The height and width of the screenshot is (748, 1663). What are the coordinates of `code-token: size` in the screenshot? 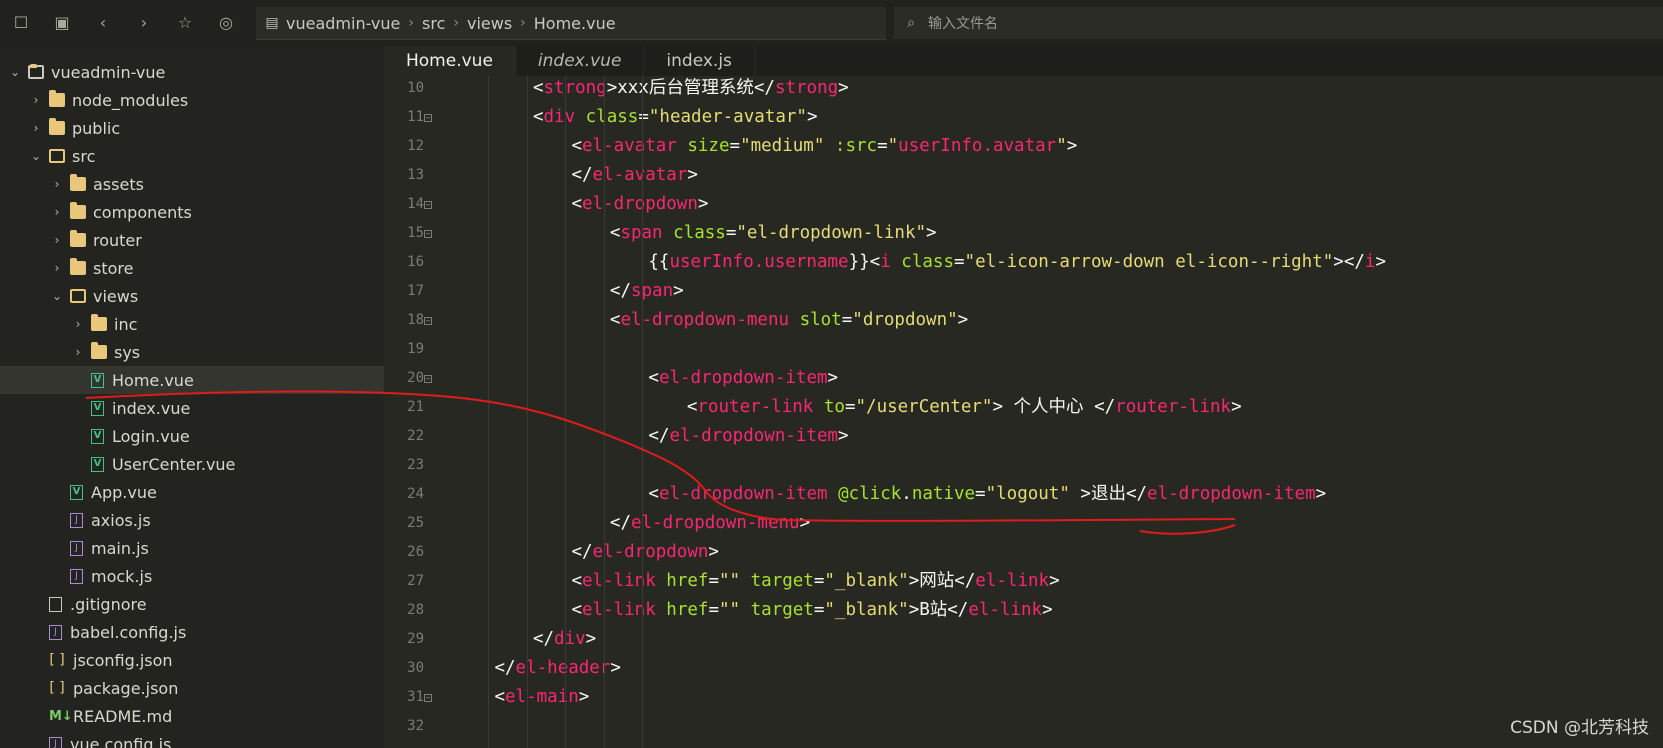 It's located at (708, 146).